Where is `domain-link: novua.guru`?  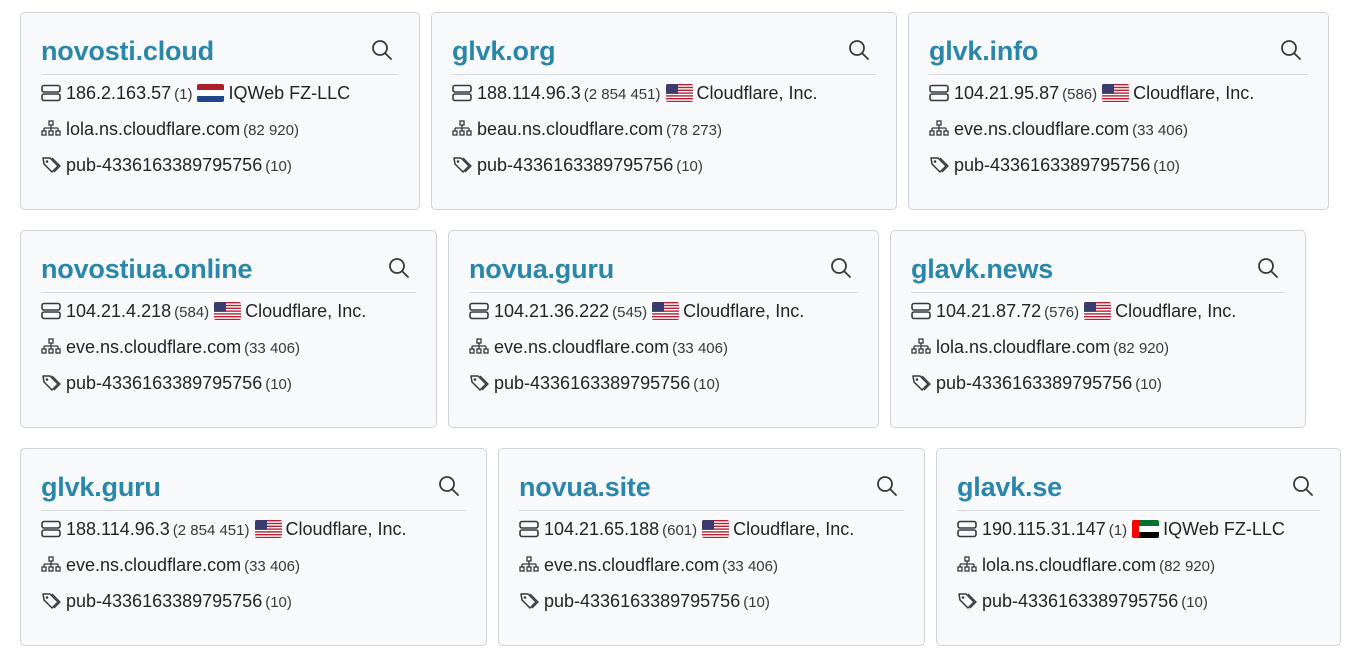
domain-link: novua.guru is located at coordinates (541, 269).